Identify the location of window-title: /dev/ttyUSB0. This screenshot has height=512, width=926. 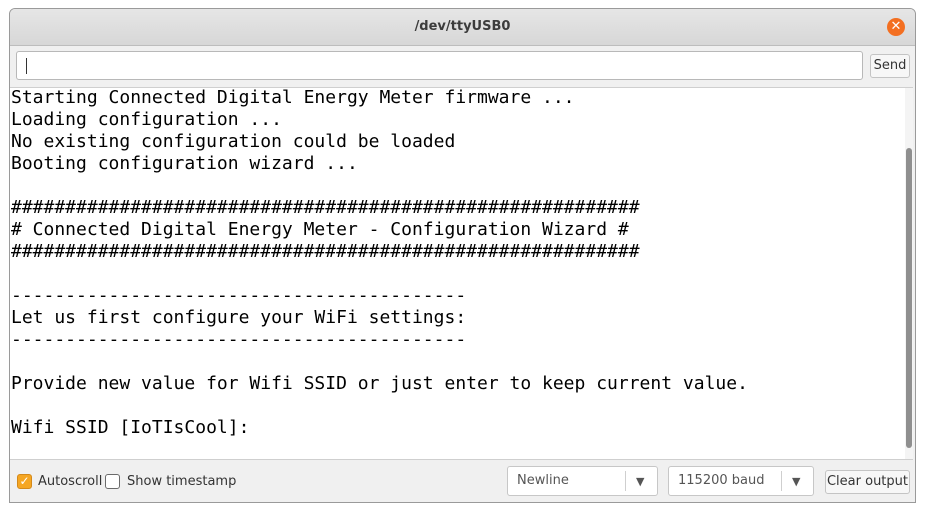
(462, 26).